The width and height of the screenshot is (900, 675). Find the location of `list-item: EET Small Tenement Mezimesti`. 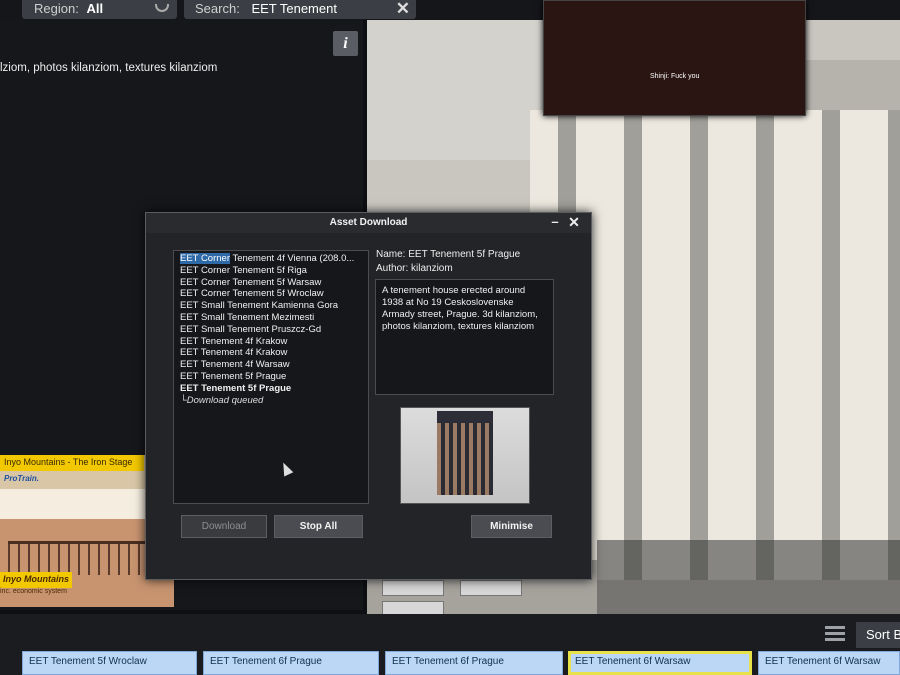

list-item: EET Small Tenement Mezimesti is located at coordinates (274, 318).